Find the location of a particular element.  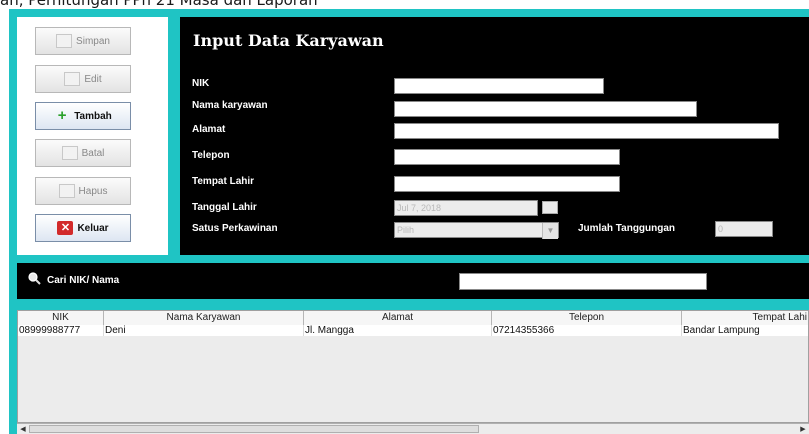

cell-tempat-lahir: Bandar Lampung is located at coordinates (745, 330).